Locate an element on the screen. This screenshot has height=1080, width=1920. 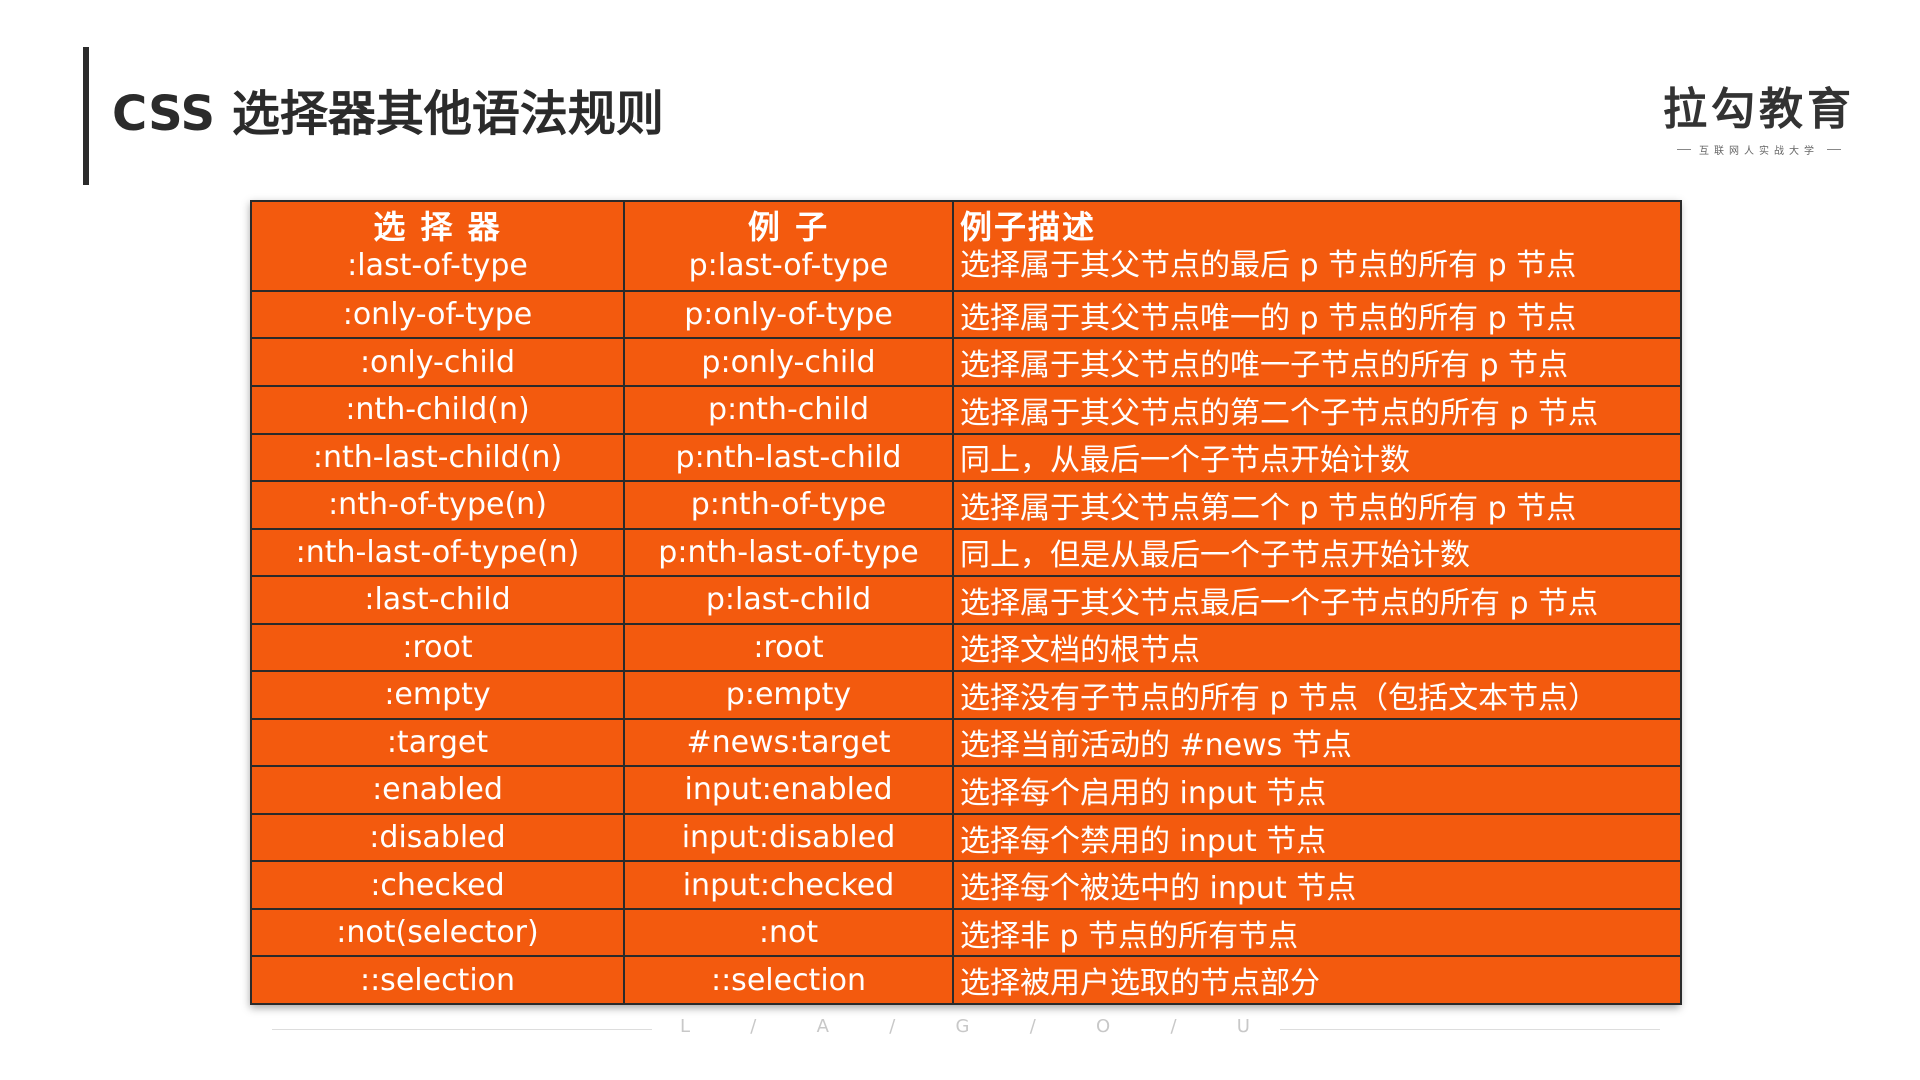
table-cell-selector: :empty is located at coordinates (437, 695).